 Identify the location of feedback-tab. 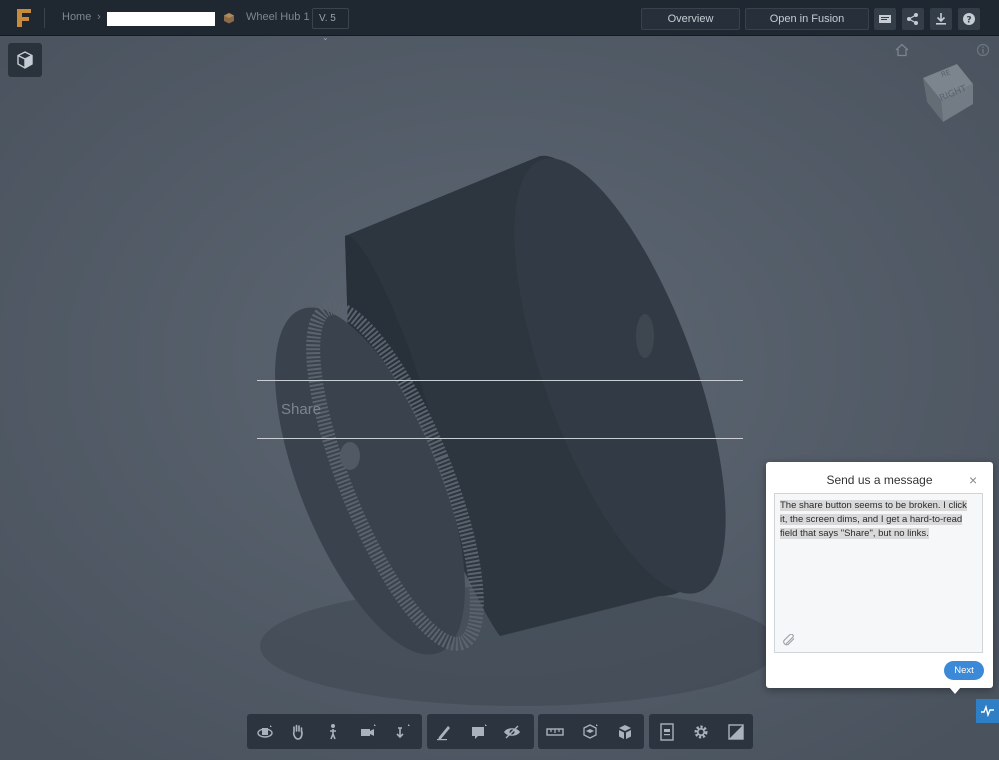
(987, 711).